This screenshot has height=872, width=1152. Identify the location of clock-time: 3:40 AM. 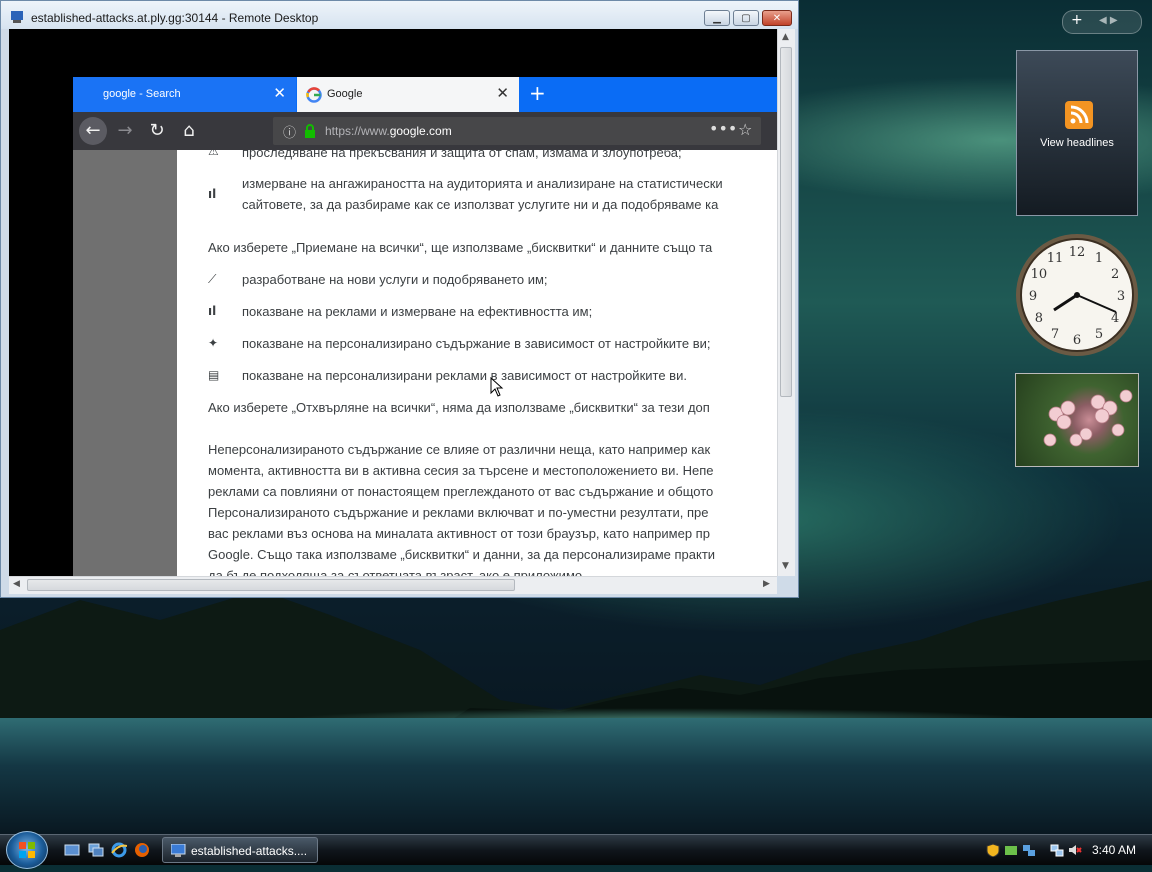
(1114, 850).